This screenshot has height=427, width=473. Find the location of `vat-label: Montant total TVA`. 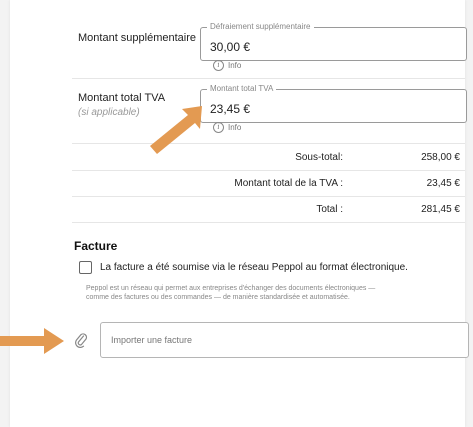

vat-label: Montant total TVA is located at coordinates (122, 98).